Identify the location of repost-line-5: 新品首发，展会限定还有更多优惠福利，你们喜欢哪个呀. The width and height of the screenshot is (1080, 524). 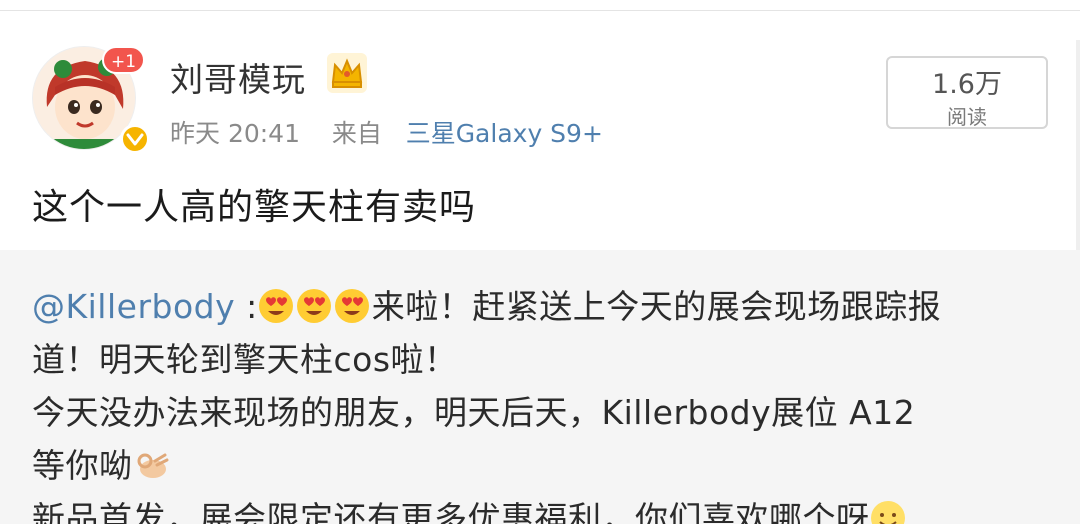
(542, 508).